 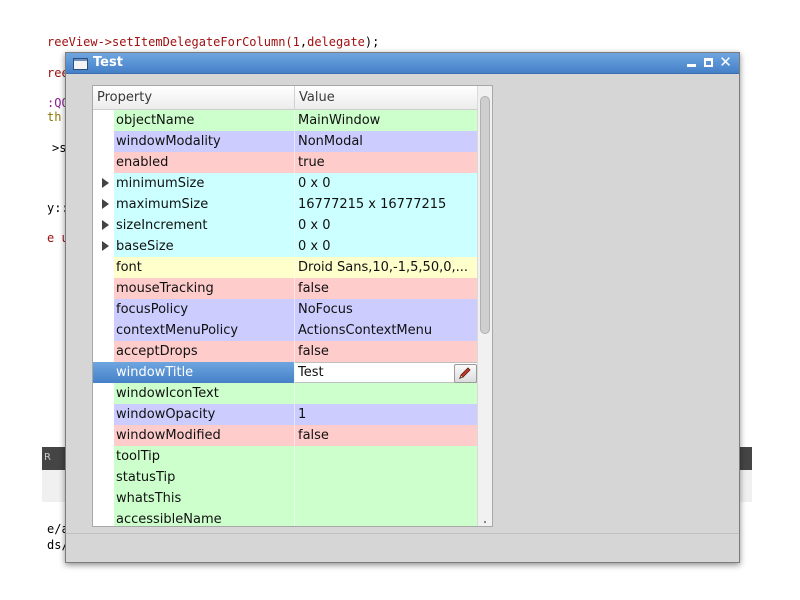 I want to click on status-bar, so click(x=402, y=547).